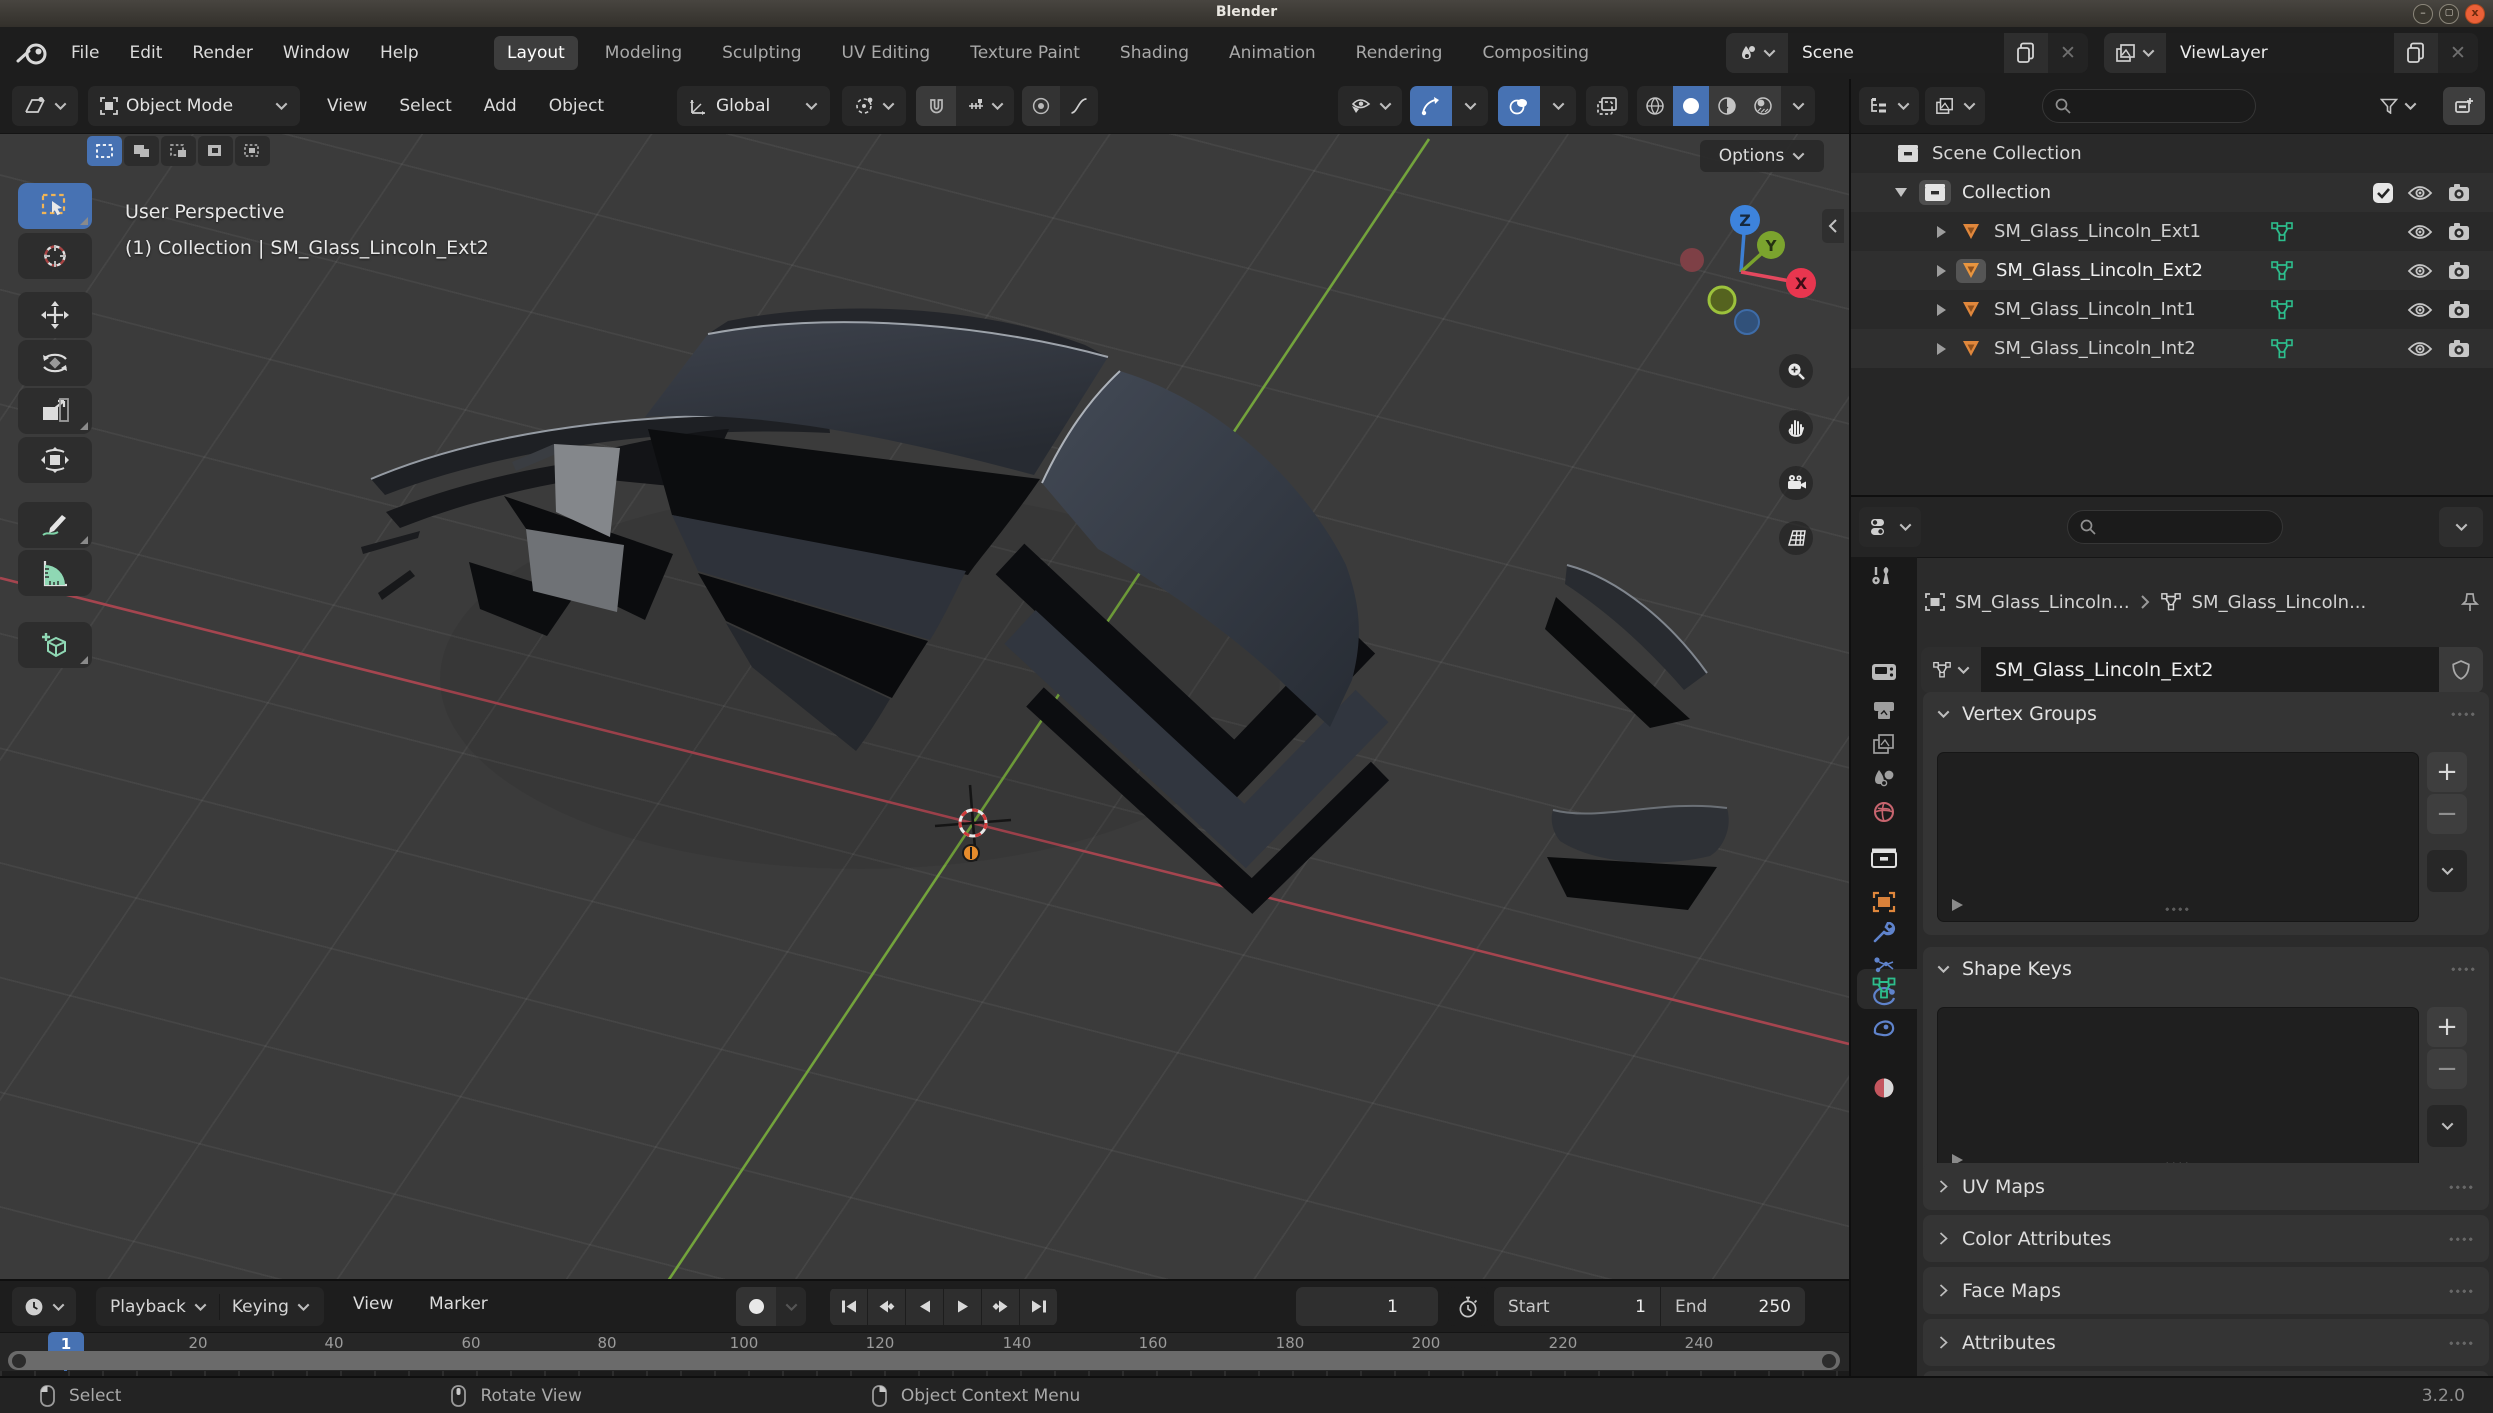 Image resolution: width=2493 pixels, height=1413 pixels. What do you see at coordinates (55, 411) in the screenshot?
I see `tool-scale` at bounding box center [55, 411].